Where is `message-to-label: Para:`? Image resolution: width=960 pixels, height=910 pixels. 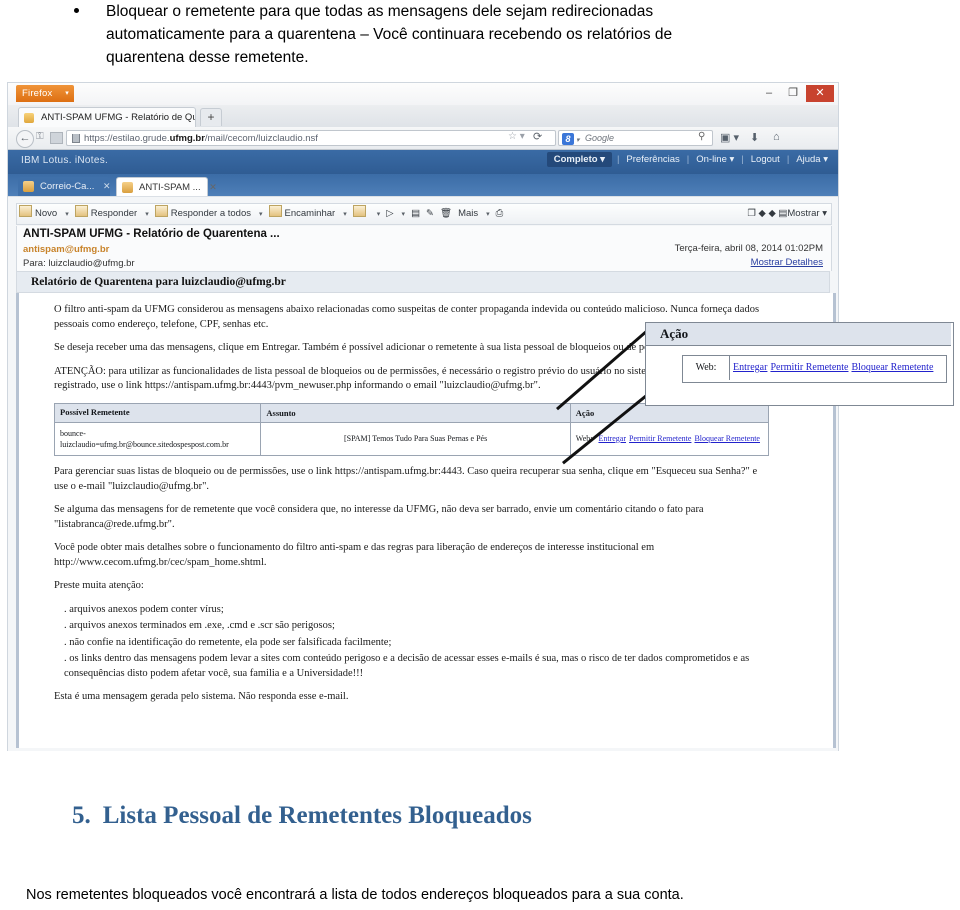 message-to-label: Para: is located at coordinates (34, 263).